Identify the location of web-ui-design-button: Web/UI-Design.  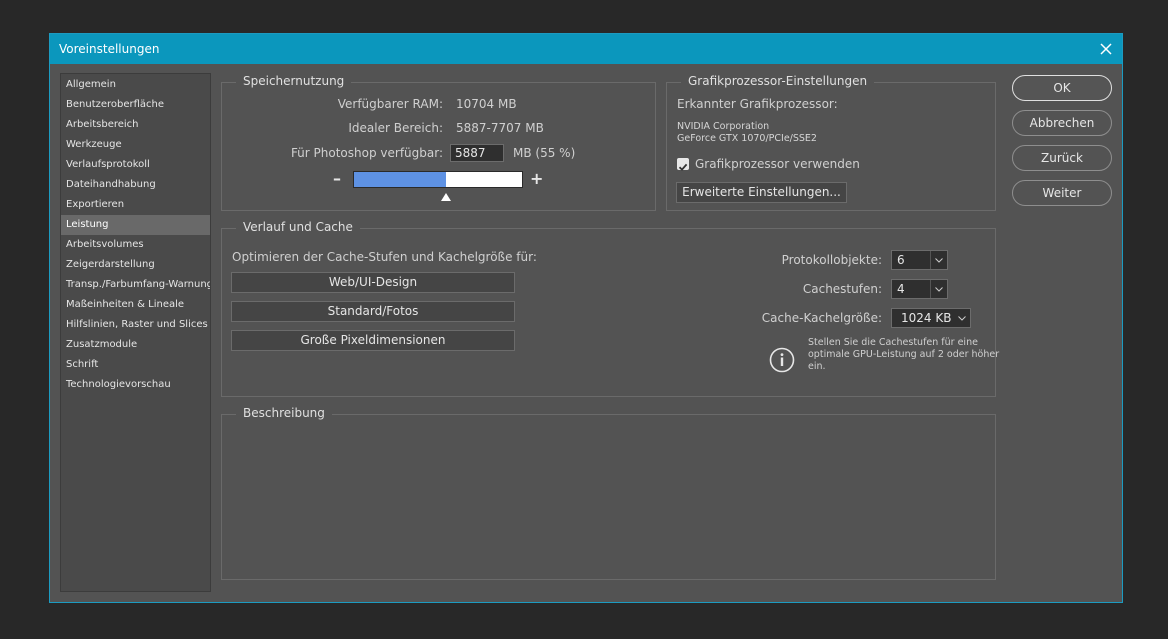
(373, 282).